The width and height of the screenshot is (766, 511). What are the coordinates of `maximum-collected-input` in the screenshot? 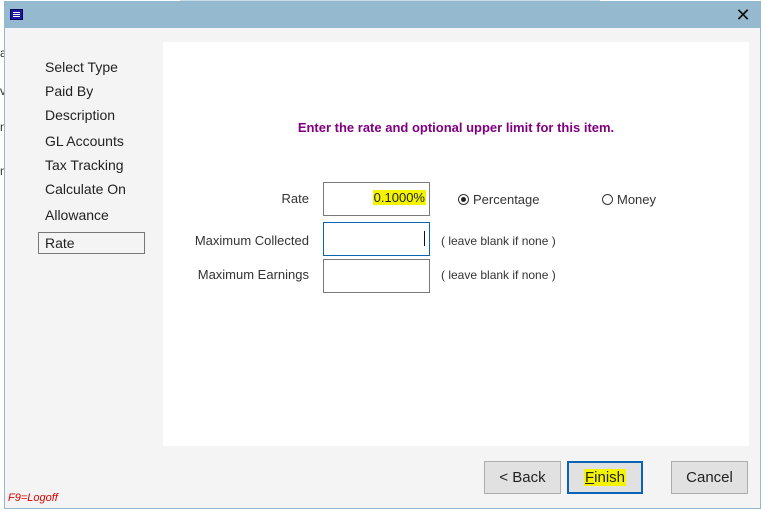 It's located at (376, 239).